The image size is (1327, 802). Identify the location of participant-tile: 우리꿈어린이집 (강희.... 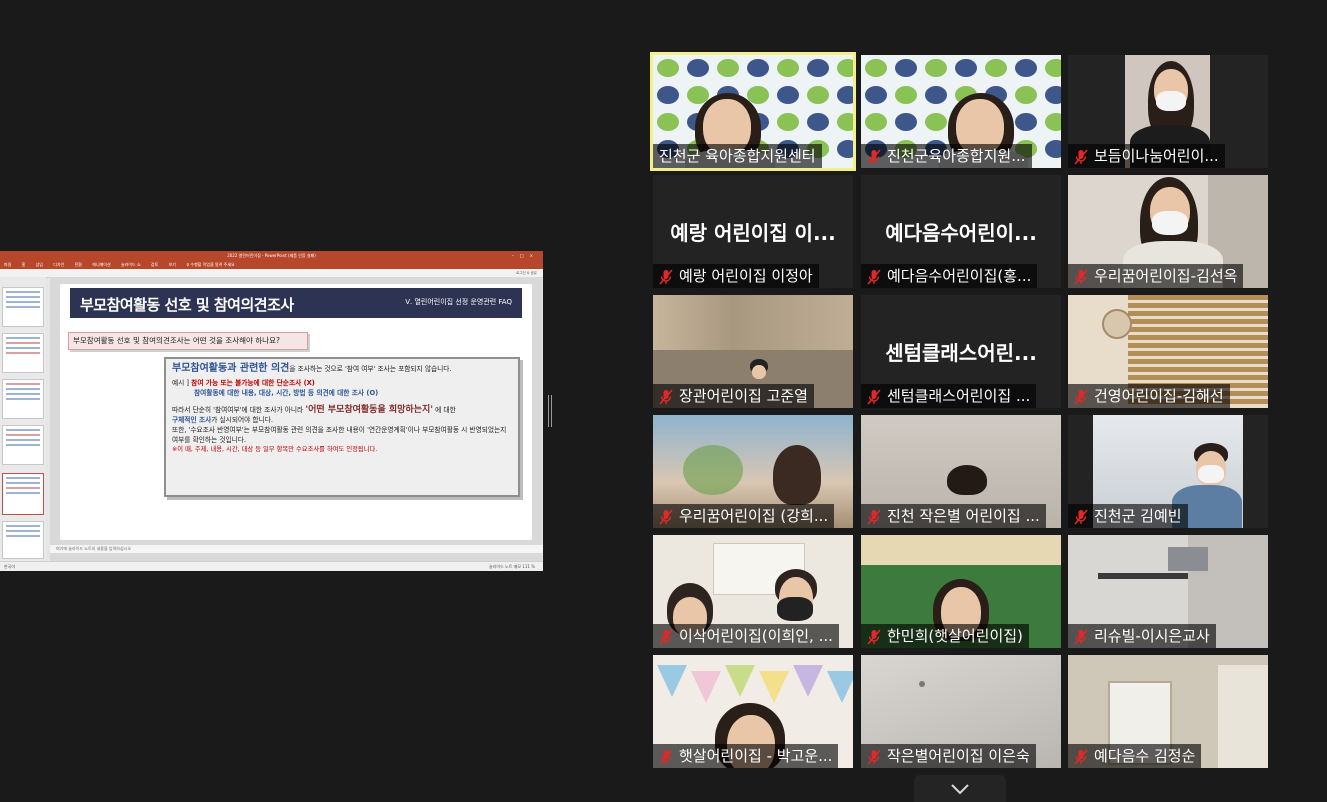
(753, 471).